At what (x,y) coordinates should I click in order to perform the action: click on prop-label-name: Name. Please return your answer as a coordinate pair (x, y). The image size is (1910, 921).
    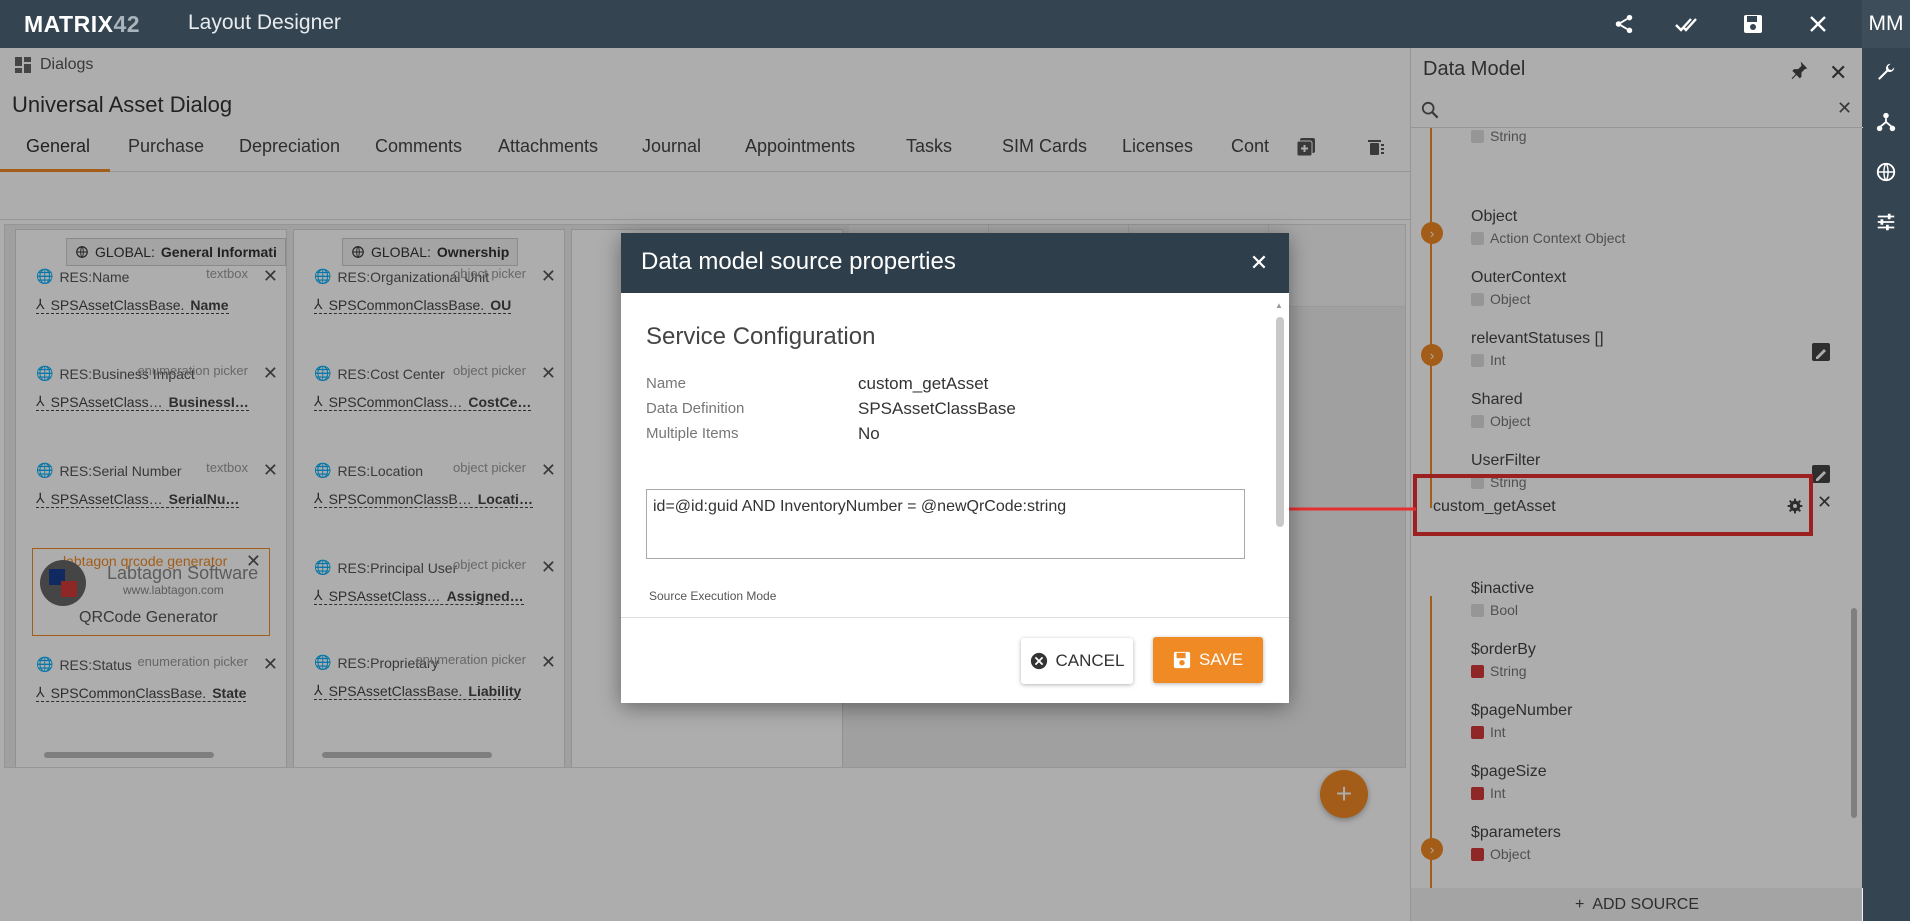
    Looking at the image, I should click on (666, 383).